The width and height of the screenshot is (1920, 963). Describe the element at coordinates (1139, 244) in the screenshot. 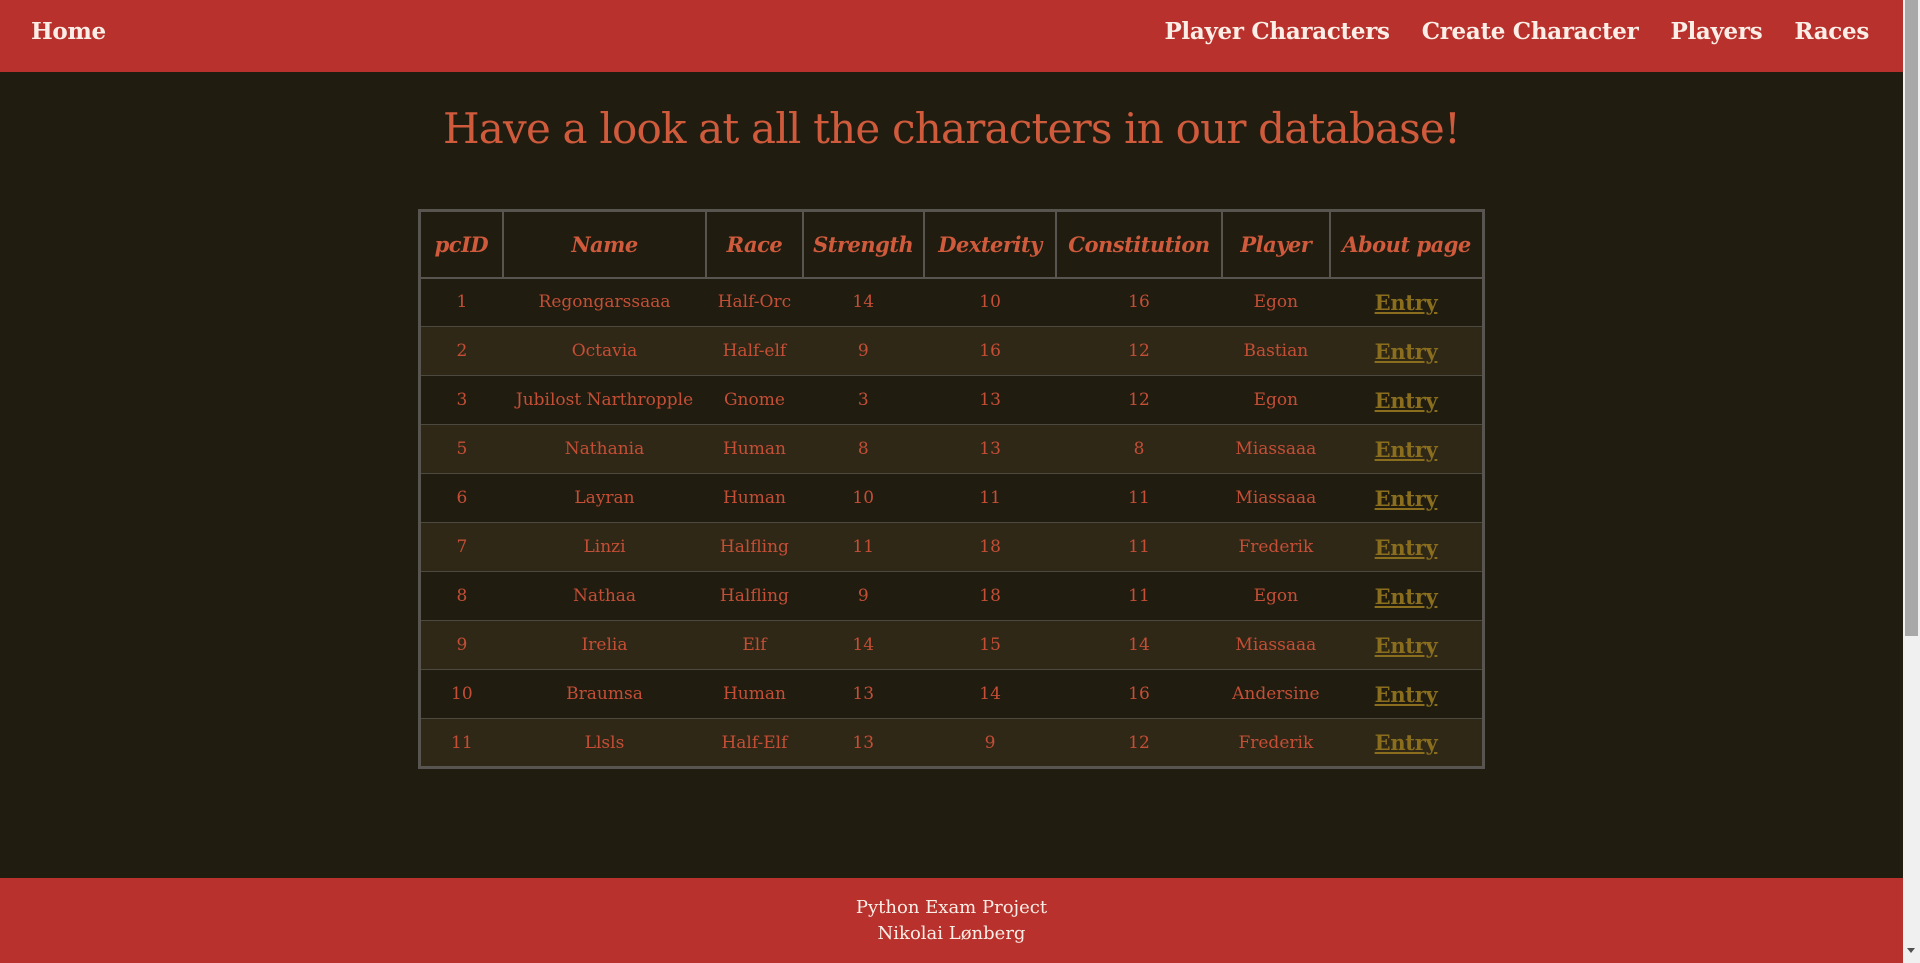

I see `header-constitution: Constitution` at that location.